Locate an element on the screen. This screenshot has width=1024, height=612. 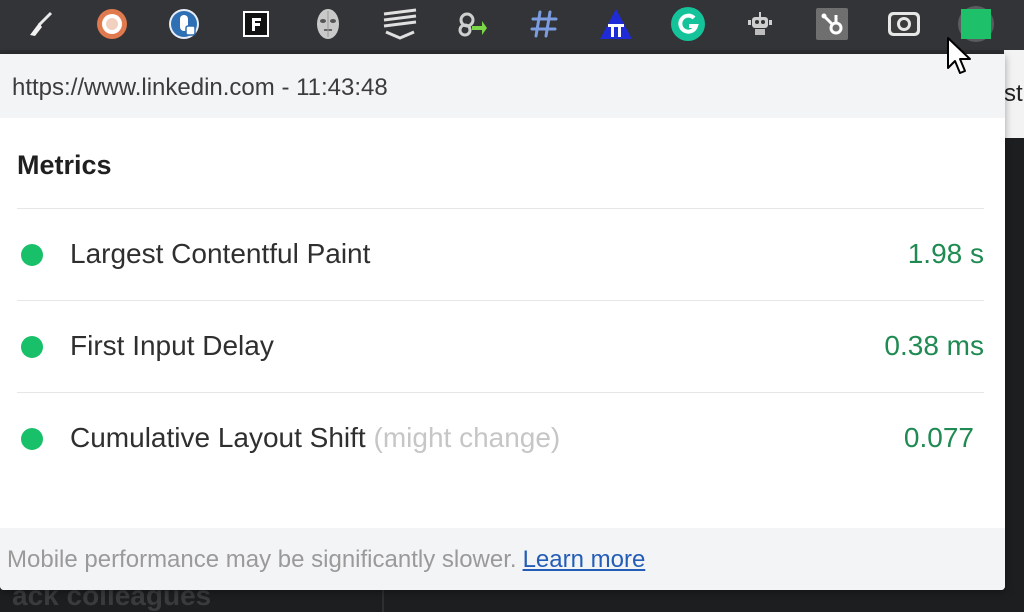
section-title: Metrics is located at coordinates (64, 165).